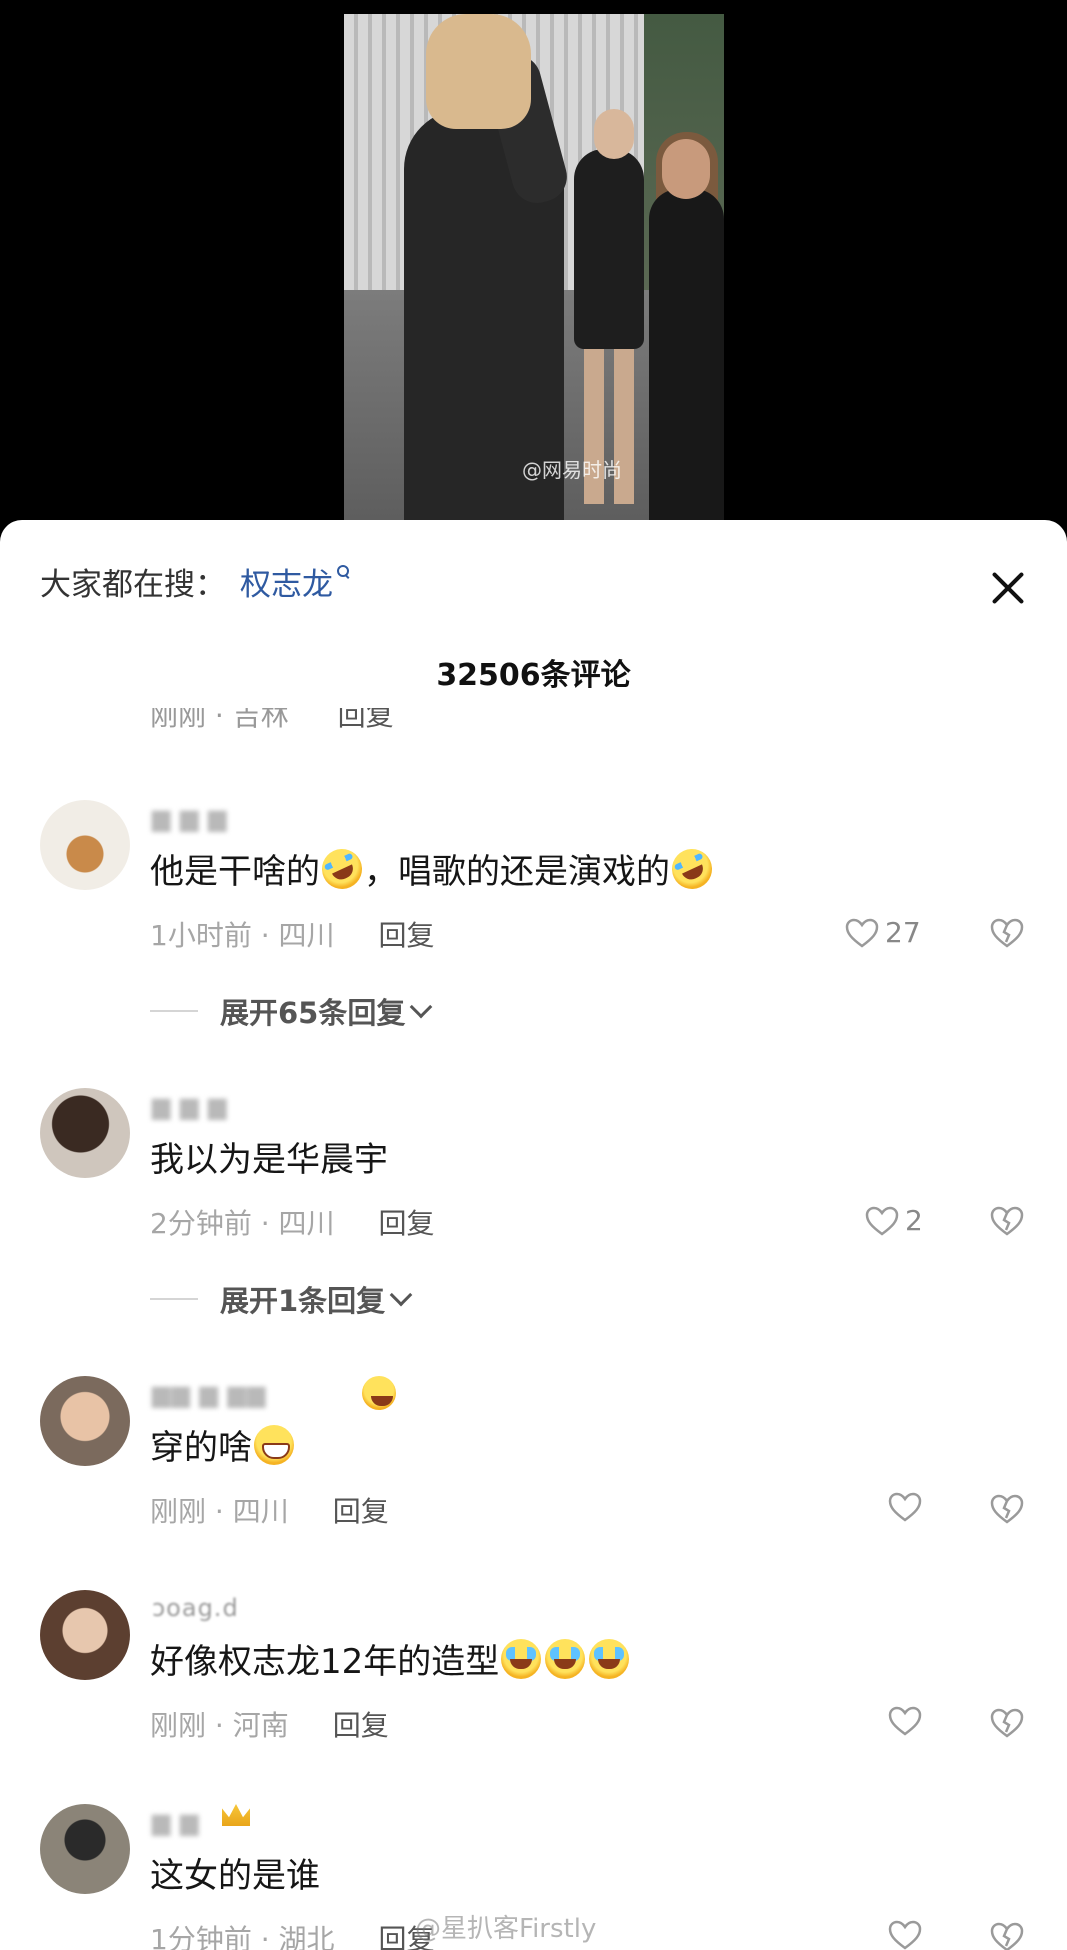 The width and height of the screenshot is (1067, 1950). I want to click on comment-text-part: 好像权志龙12年的造型, so click(325, 1662).